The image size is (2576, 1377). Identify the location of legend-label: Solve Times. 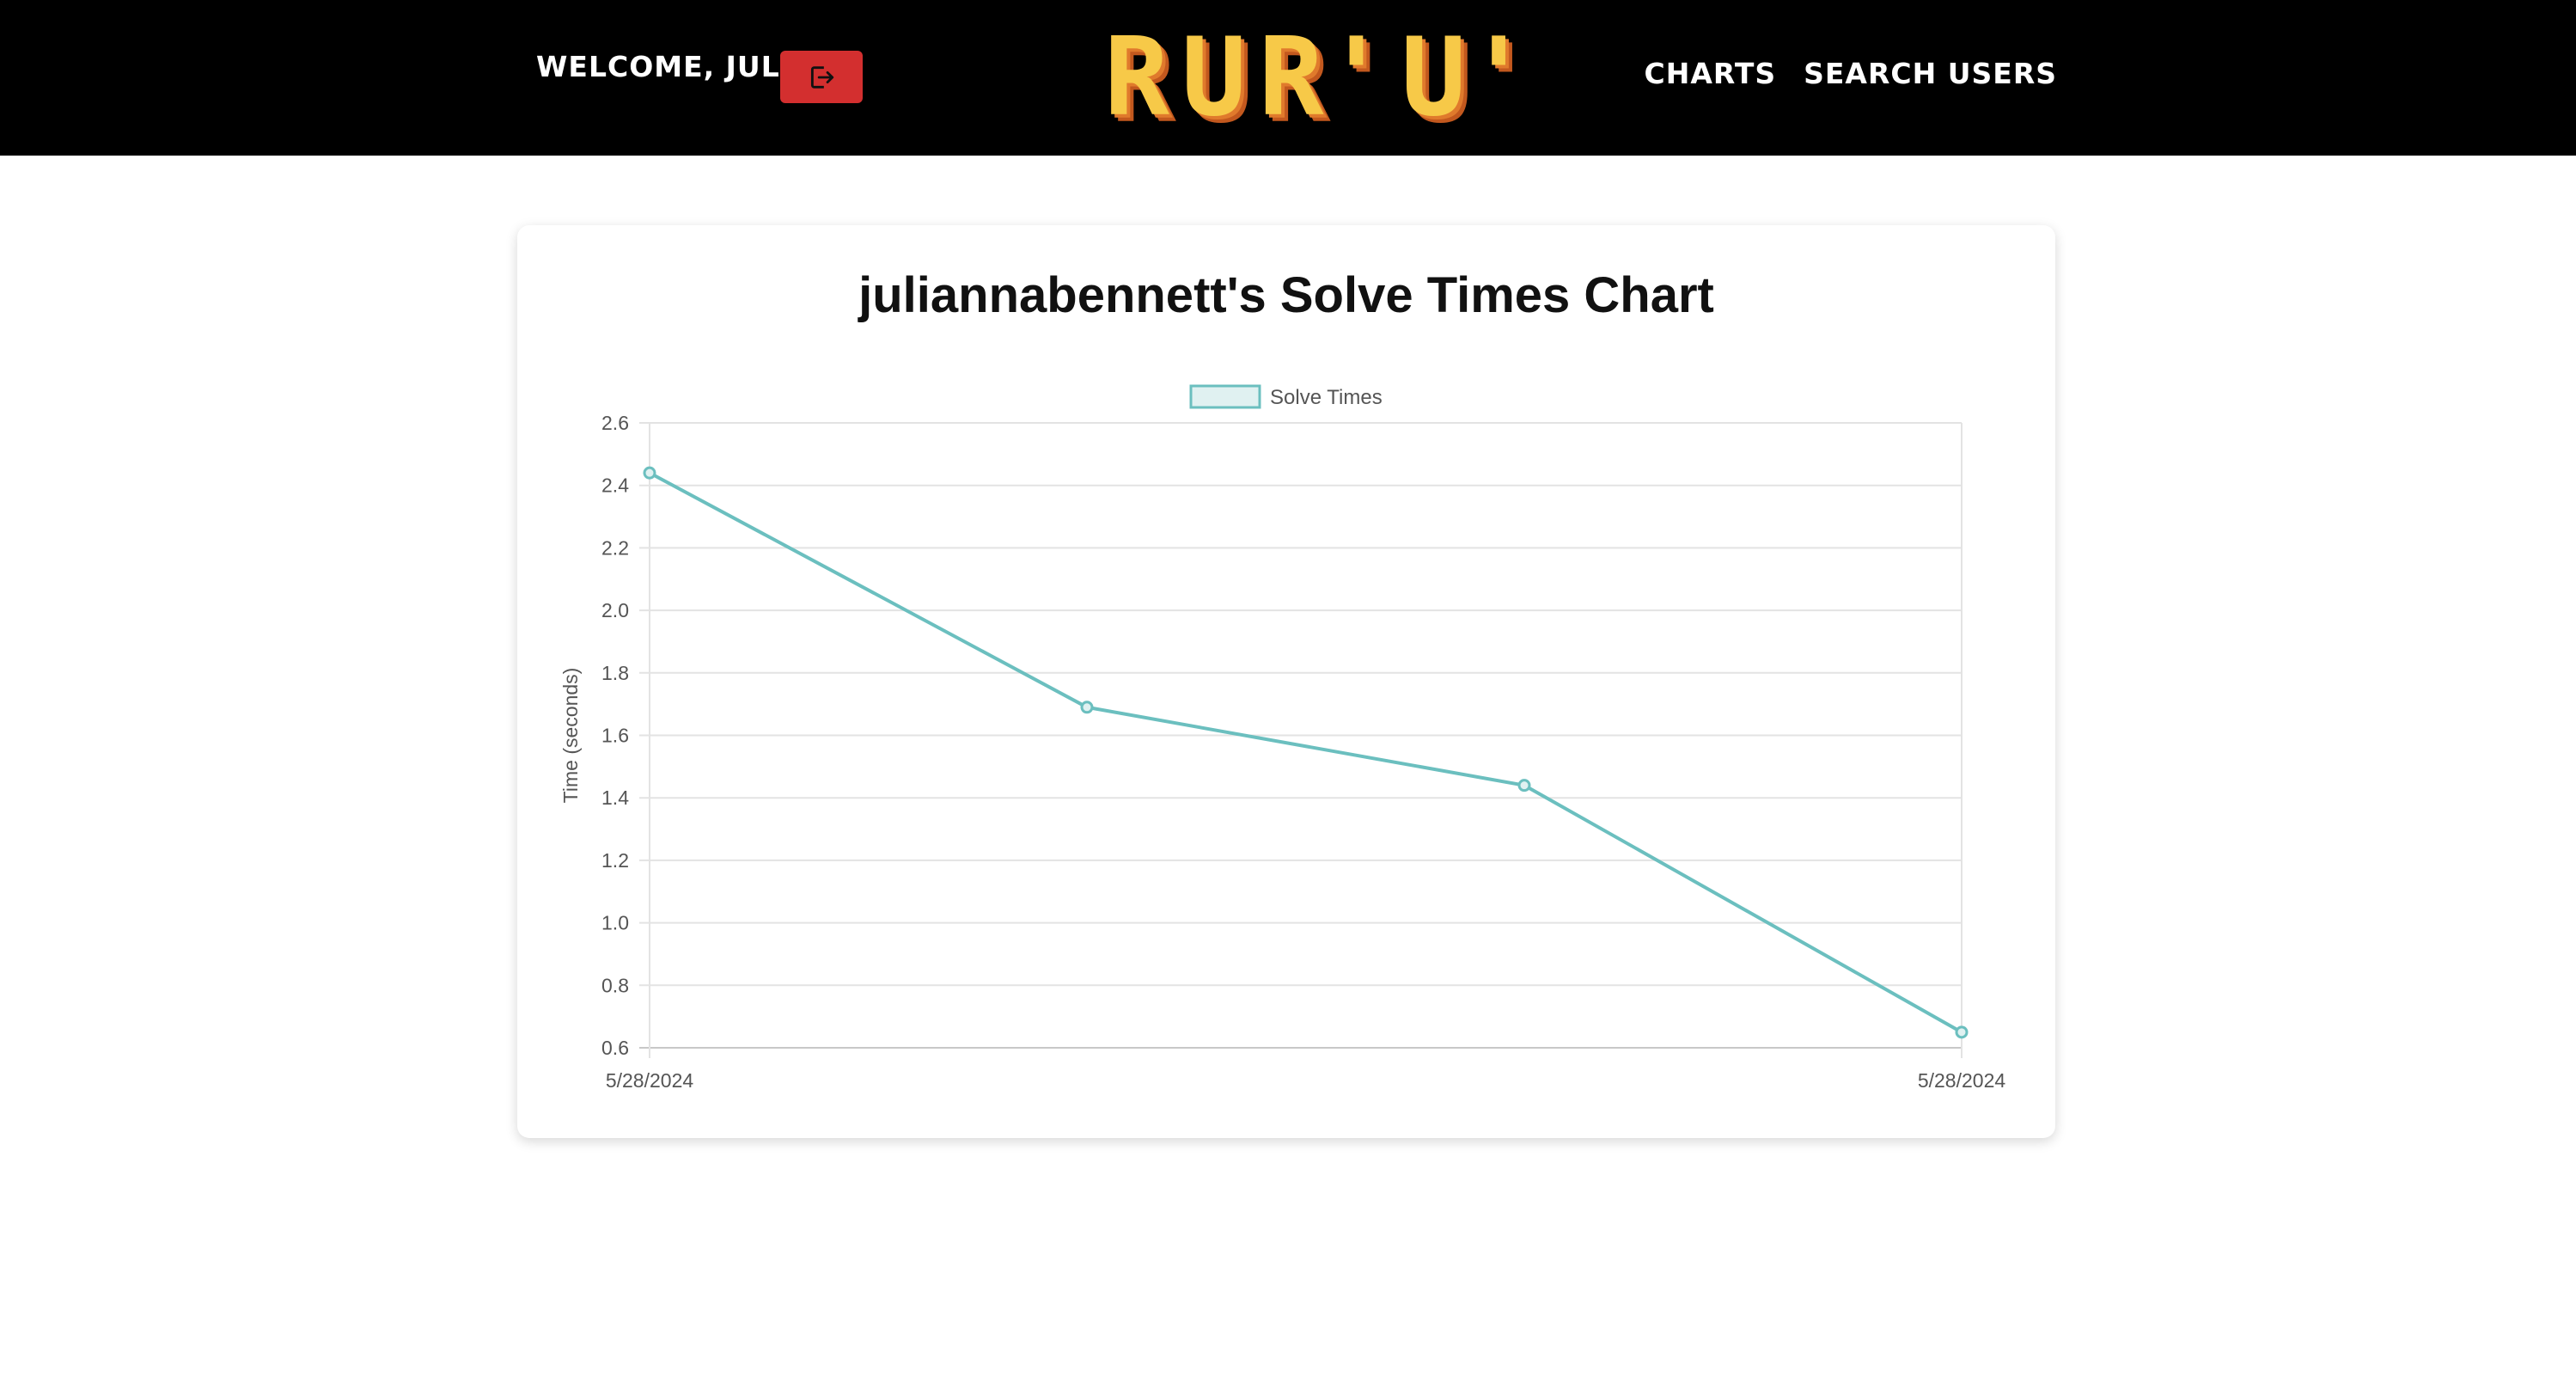
(1326, 398).